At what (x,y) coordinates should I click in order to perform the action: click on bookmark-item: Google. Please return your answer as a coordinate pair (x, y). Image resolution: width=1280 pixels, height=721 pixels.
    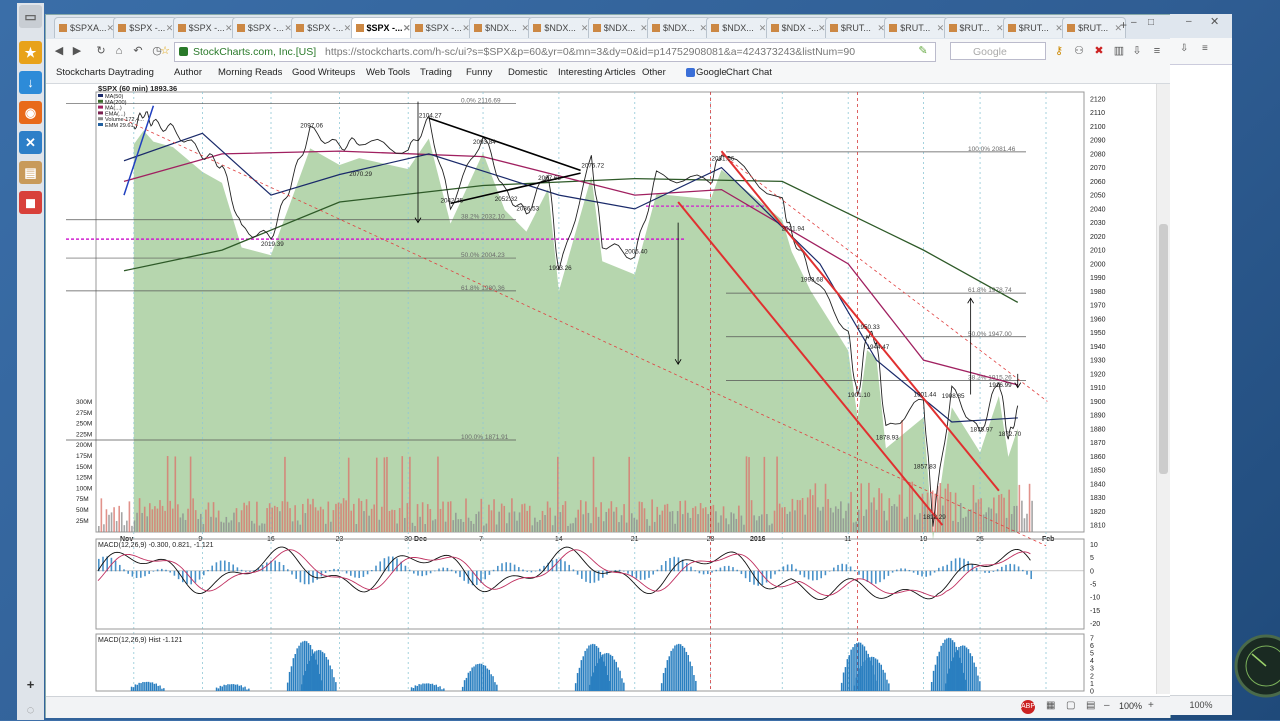
    Looking at the image, I should click on (711, 72).